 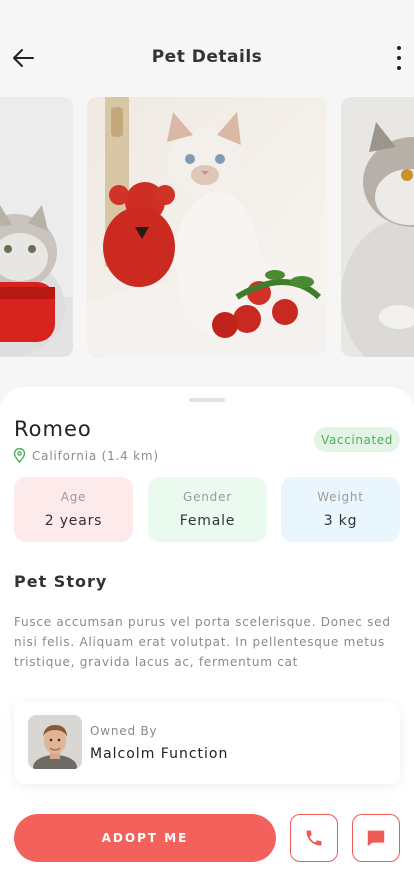 I want to click on call-button, so click(x=314, y=838).